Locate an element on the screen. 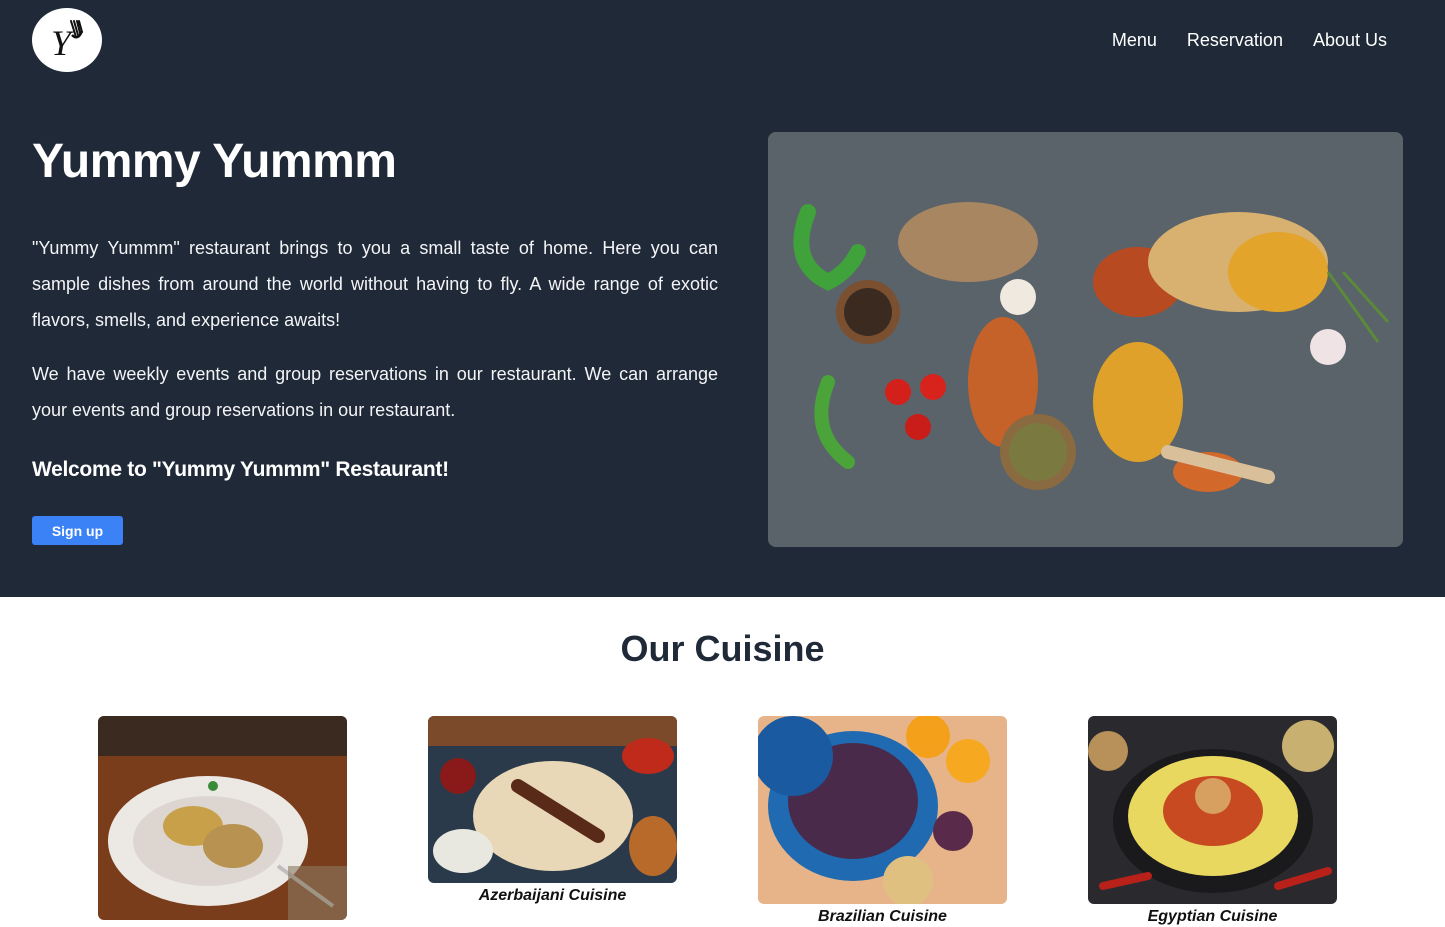 The height and width of the screenshot is (927, 1445). fork-y-logo-icon: Y is located at coordinates (67, 41).